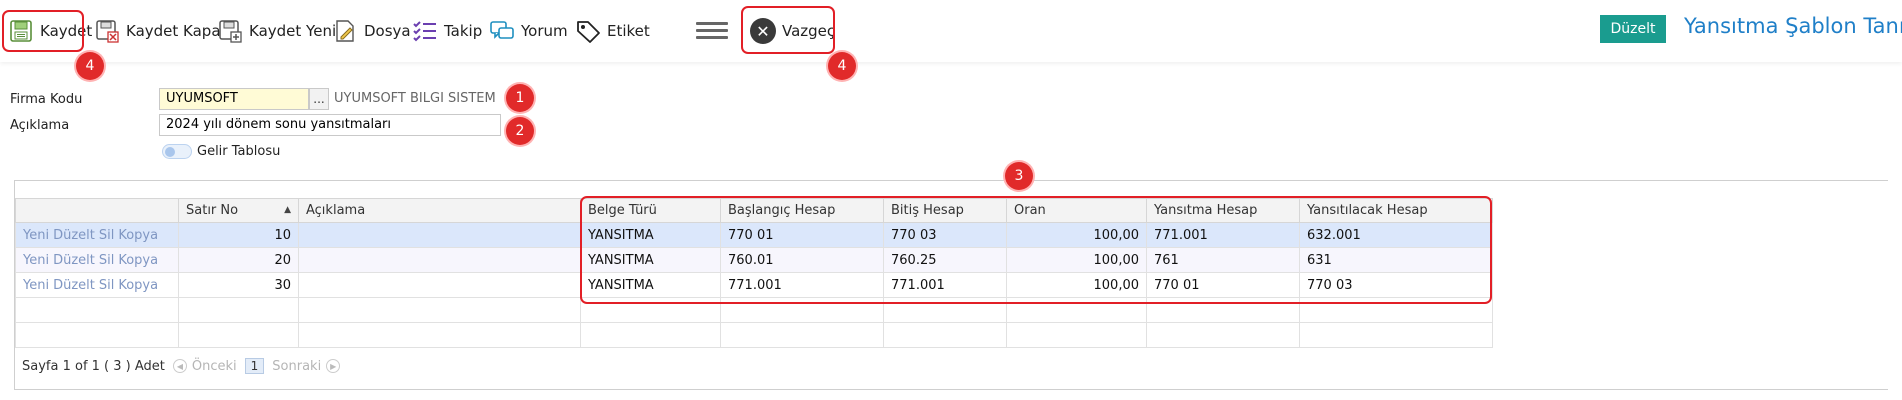 The width and height of the screenshot is (1902, 400). I want to click on annotation-badge-1: 1, so click(520, 98).